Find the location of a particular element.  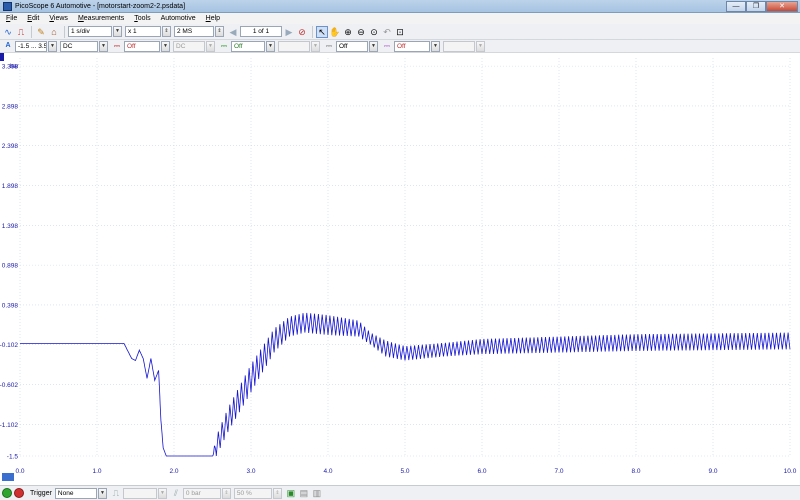

x-tick-label: 5.0 is located at coordinates (404, 471).